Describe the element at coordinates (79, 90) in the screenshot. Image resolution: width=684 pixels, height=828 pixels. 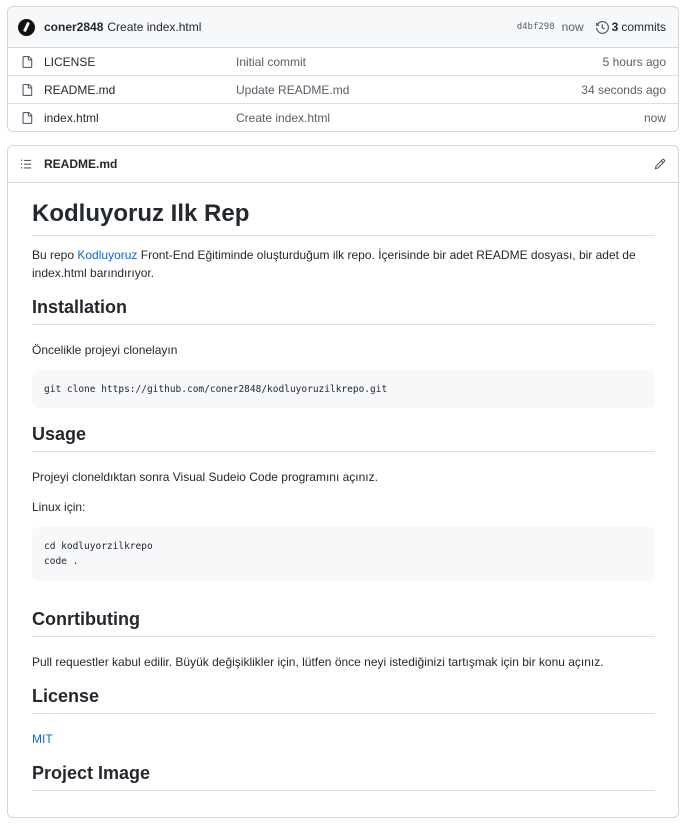
I see `file-name-link: README.md` at that location.